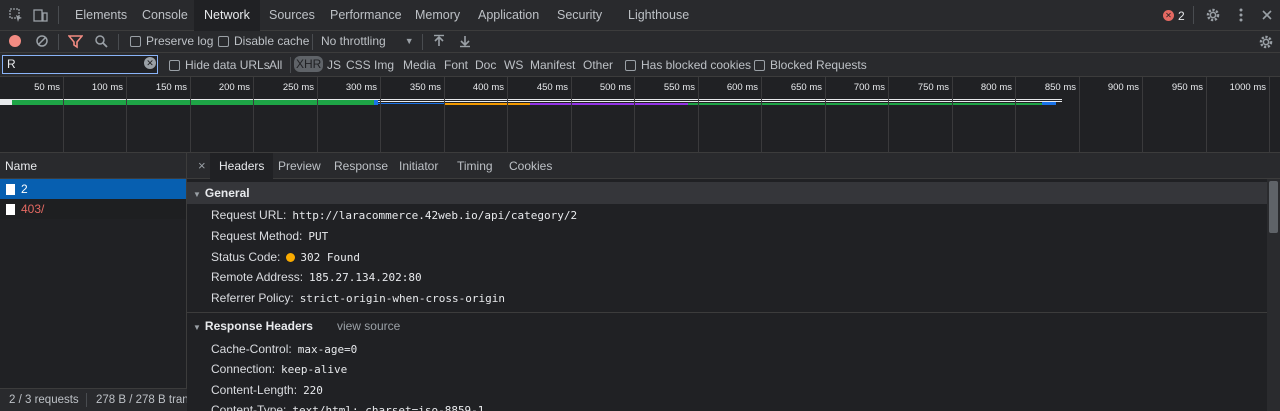 Image resolution: width=1280 pixels, height=411 pixels. What do you see at coordinates (419, 65) in the screenshot?
I see `filter-type-media: Media` at bounding box center [419, 65].